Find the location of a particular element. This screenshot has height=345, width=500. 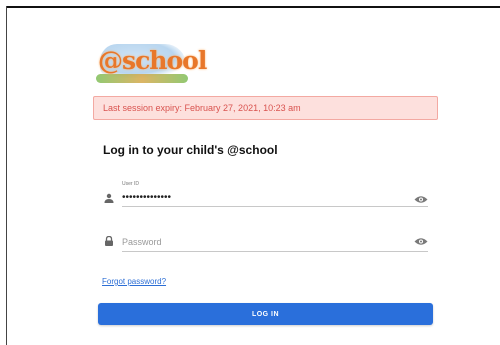

person-icon is located at coordinates (109, 198).